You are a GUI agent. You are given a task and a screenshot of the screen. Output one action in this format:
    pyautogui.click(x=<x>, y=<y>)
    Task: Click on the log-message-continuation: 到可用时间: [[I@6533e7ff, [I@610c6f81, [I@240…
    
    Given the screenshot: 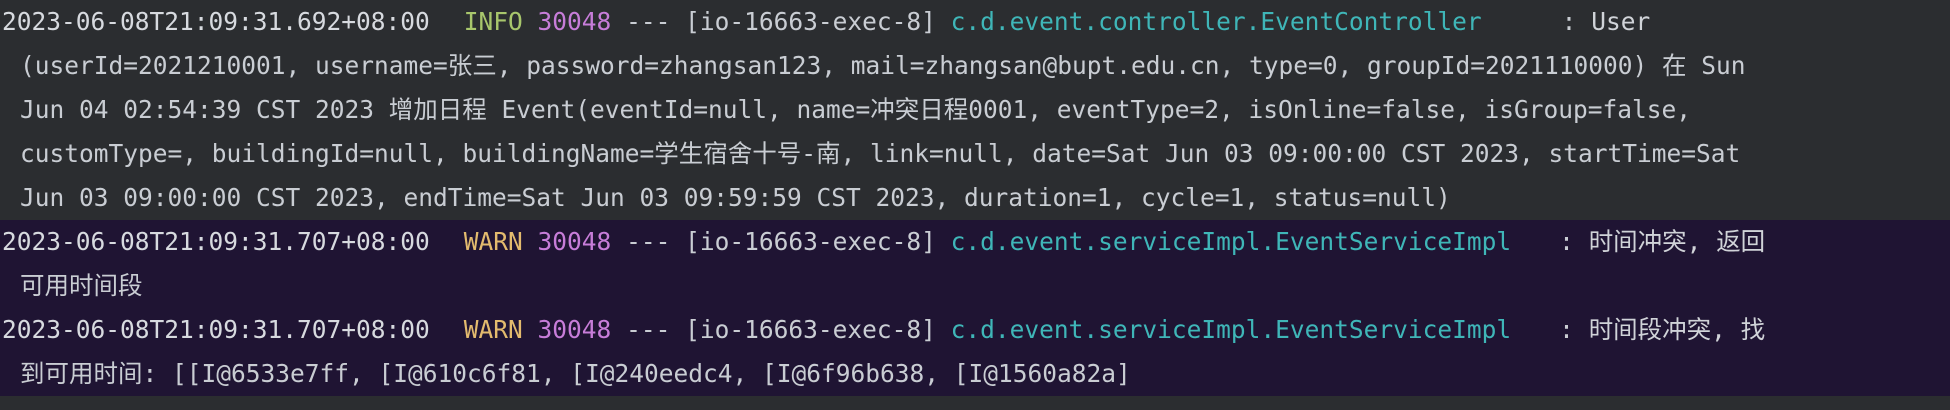 What is the action you would take?
    pyautogui.click(x=575, y=373)
    